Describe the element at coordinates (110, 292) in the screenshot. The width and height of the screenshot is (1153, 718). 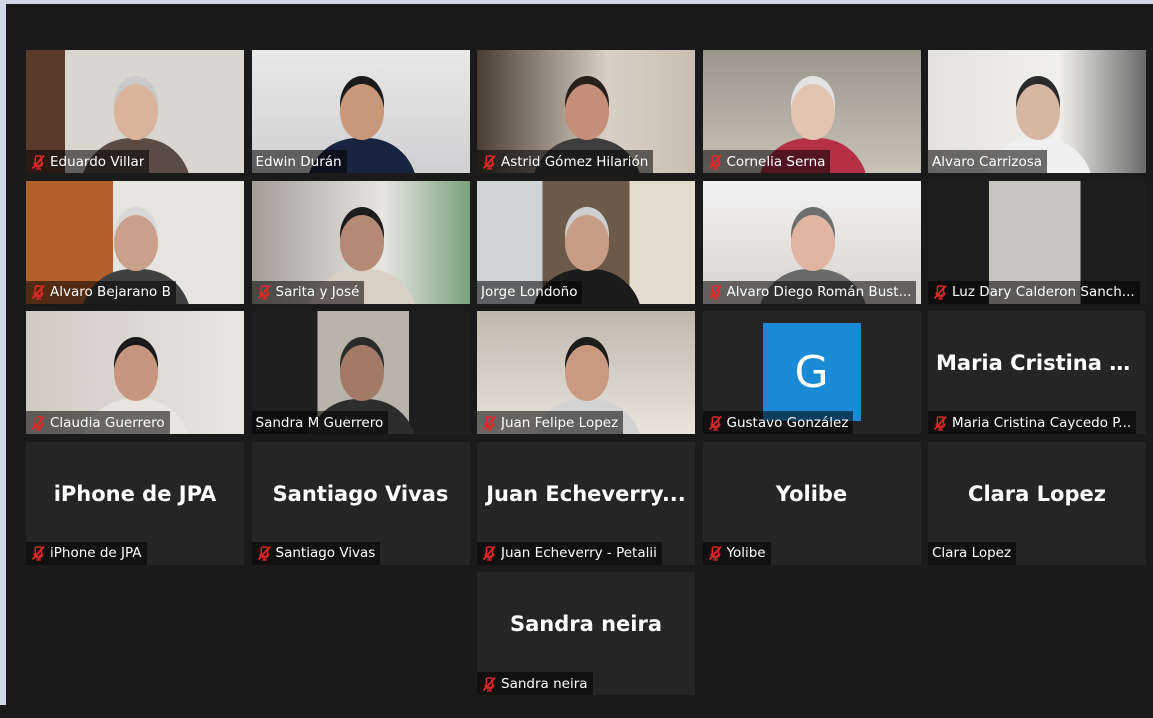
I see `participant-name: Alvaro Bejarano B` at that location.